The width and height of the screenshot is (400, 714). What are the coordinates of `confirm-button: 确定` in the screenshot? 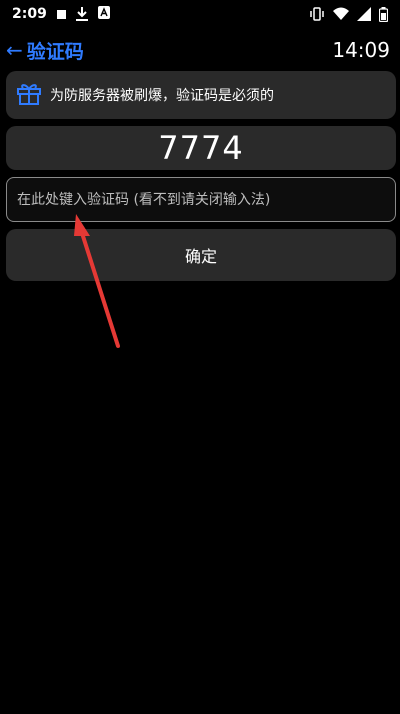 It's located at (201, 255).